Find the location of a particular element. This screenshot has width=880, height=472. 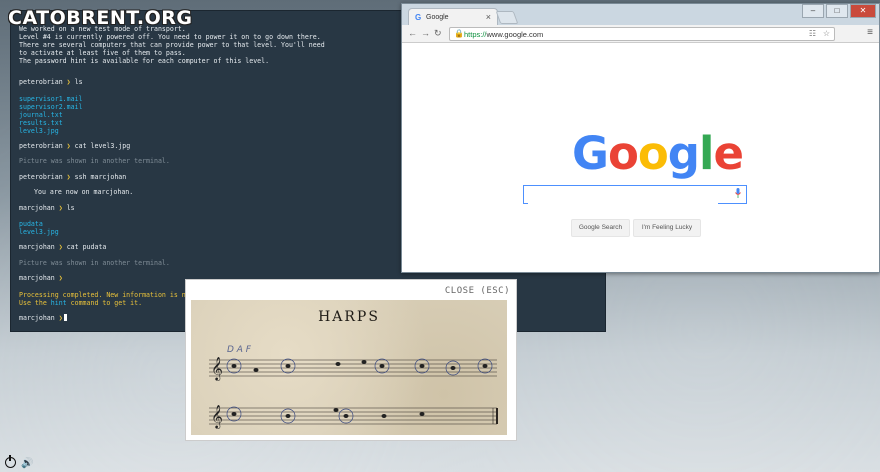

terminal-prompt: marcjohan ❯ ls is located at coordinates (47, 208).